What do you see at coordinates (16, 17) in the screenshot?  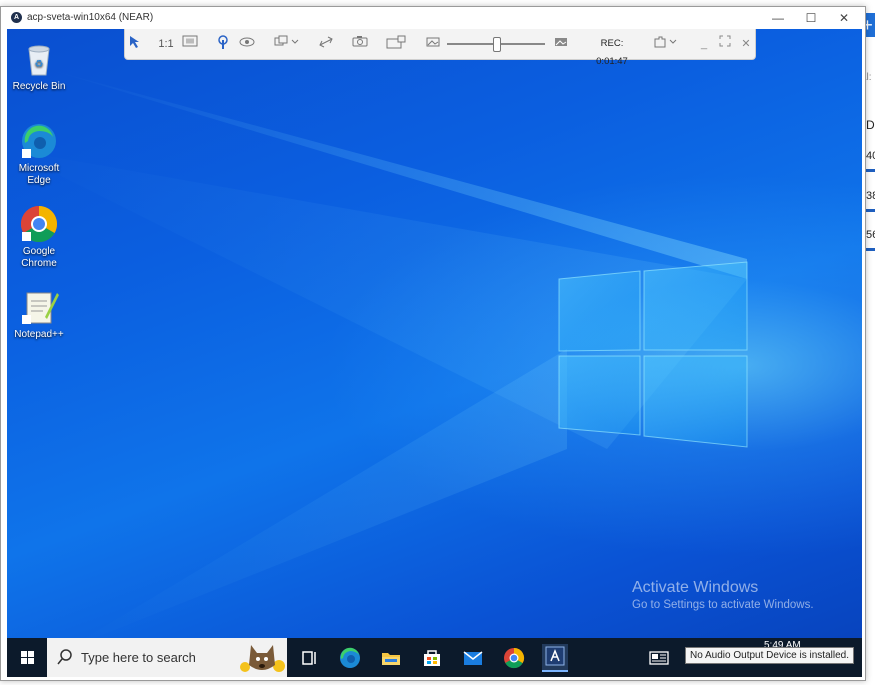 I see `app-logo-icon: A` at bounding box center [16, 17].